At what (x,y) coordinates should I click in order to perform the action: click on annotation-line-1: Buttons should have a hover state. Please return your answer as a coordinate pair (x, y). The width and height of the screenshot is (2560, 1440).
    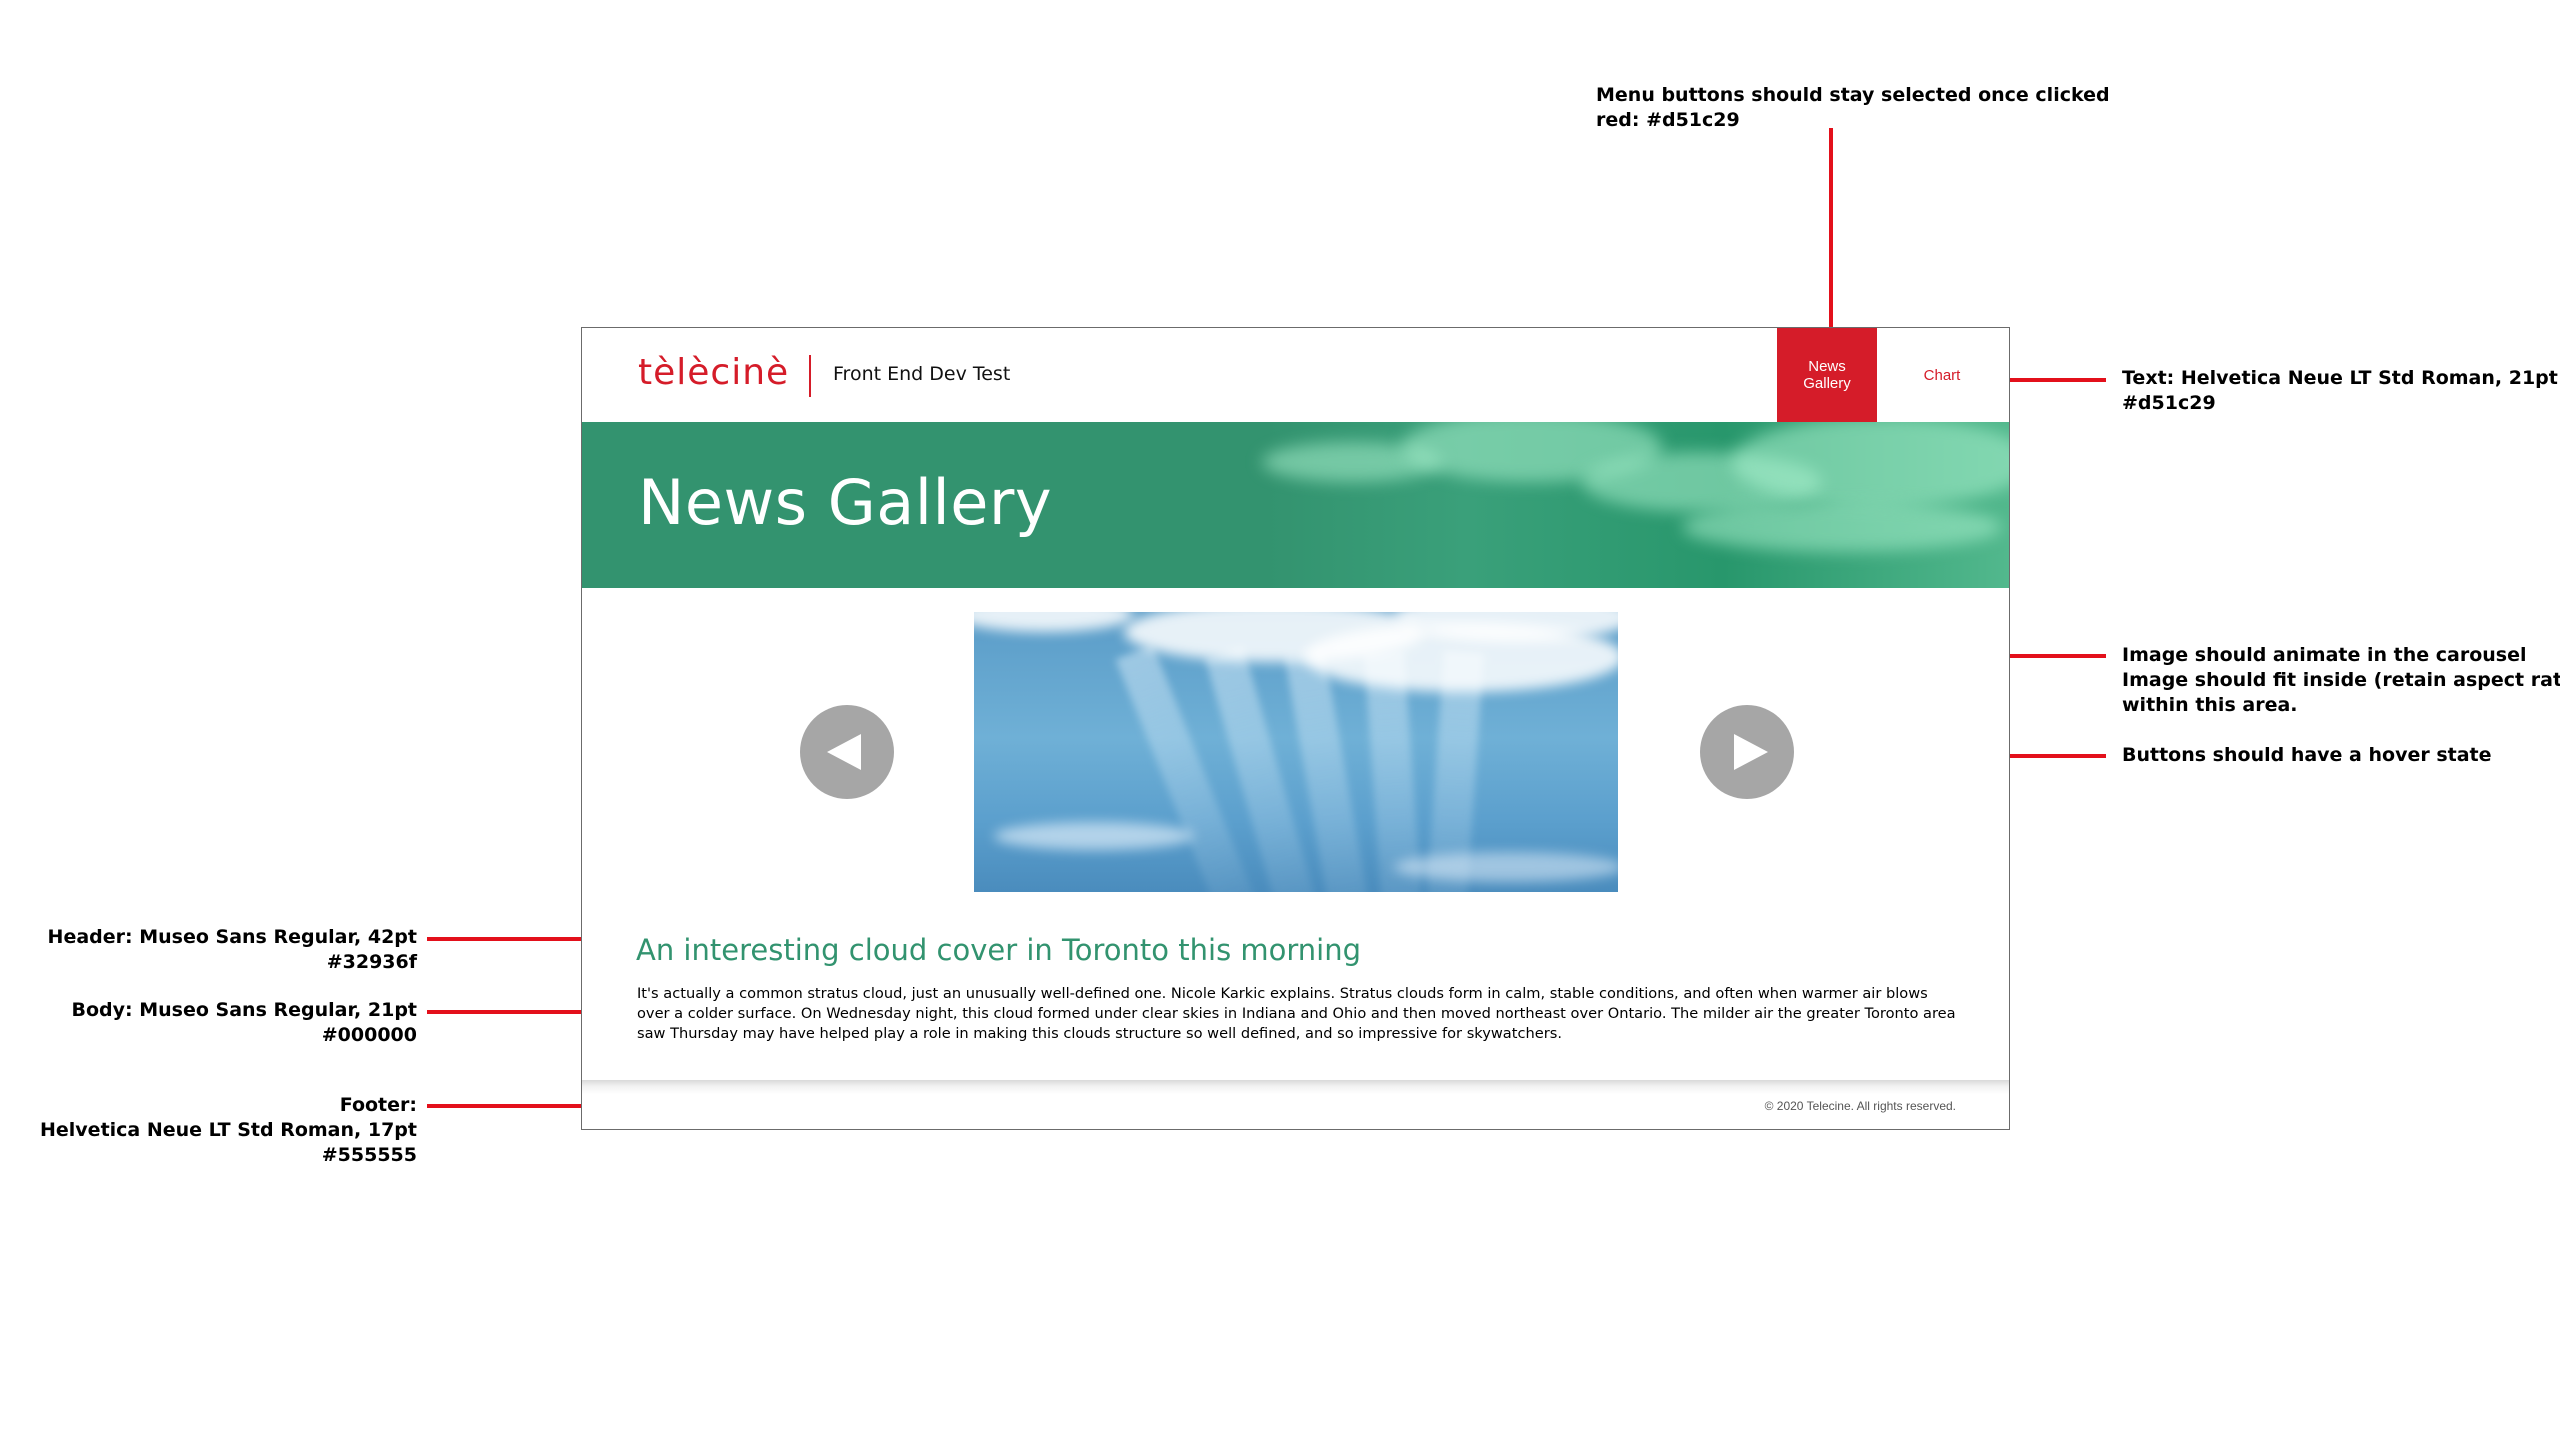
    Looking at the image, I should click on (2307, 755).